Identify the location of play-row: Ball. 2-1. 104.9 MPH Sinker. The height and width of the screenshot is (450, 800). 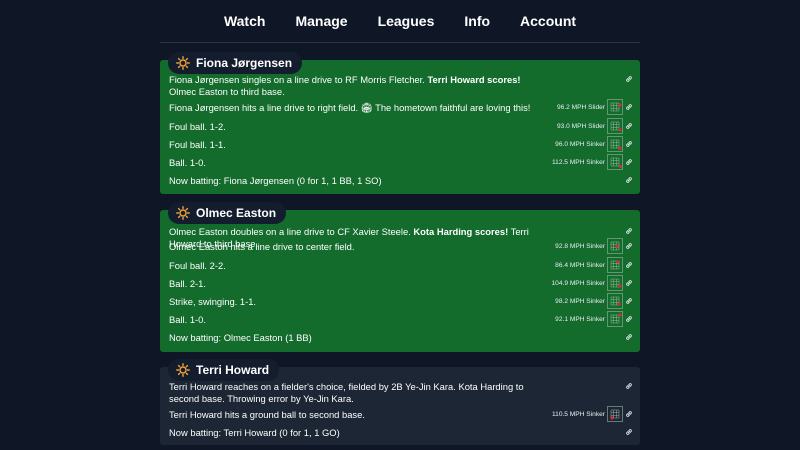
(401, 283).